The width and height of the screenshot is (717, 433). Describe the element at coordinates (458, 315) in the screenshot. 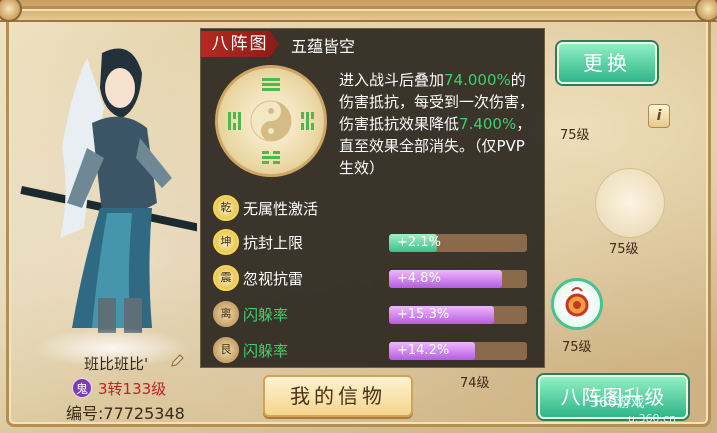

I see `stat-bar: +15.3%` at that location.